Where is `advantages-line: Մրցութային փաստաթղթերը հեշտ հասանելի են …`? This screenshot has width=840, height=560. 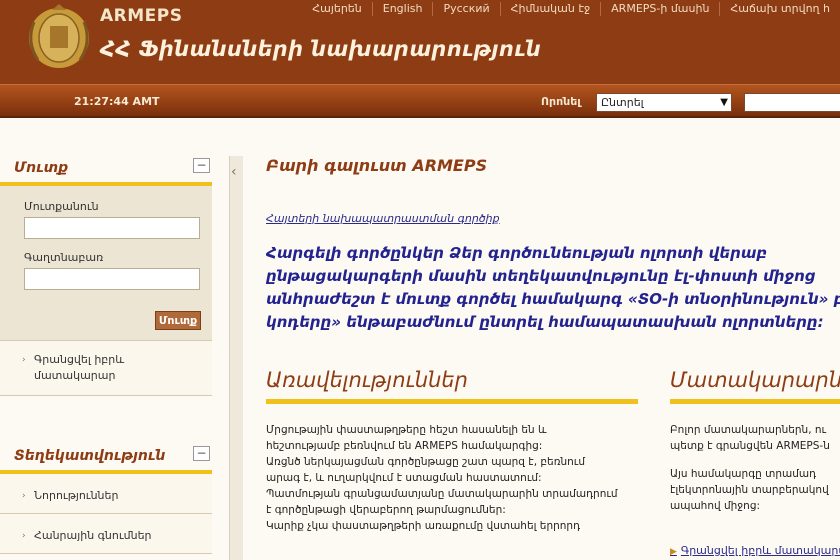
advantages-line: Մրցութային փաստաթղթերը հեշտ հասանելի են … is located at coordinates (406, 430).